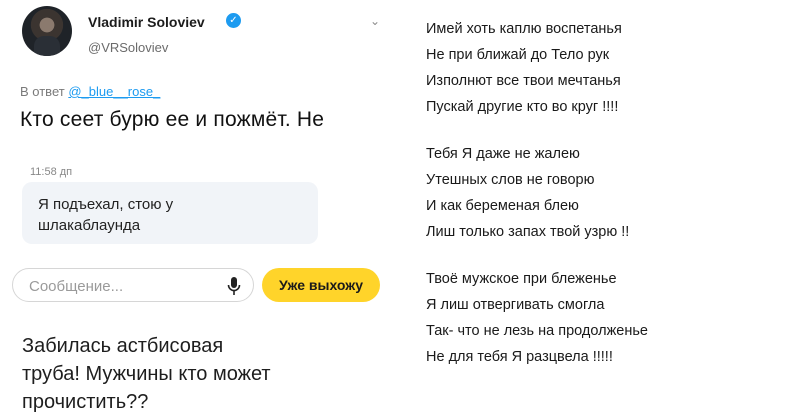 This screenshot has width=800, height=420. What do you see at coordinates (106, 204) in the screenshot?
I see `message-line: Я подъехал, стою у` at bounding box center [106, 204].